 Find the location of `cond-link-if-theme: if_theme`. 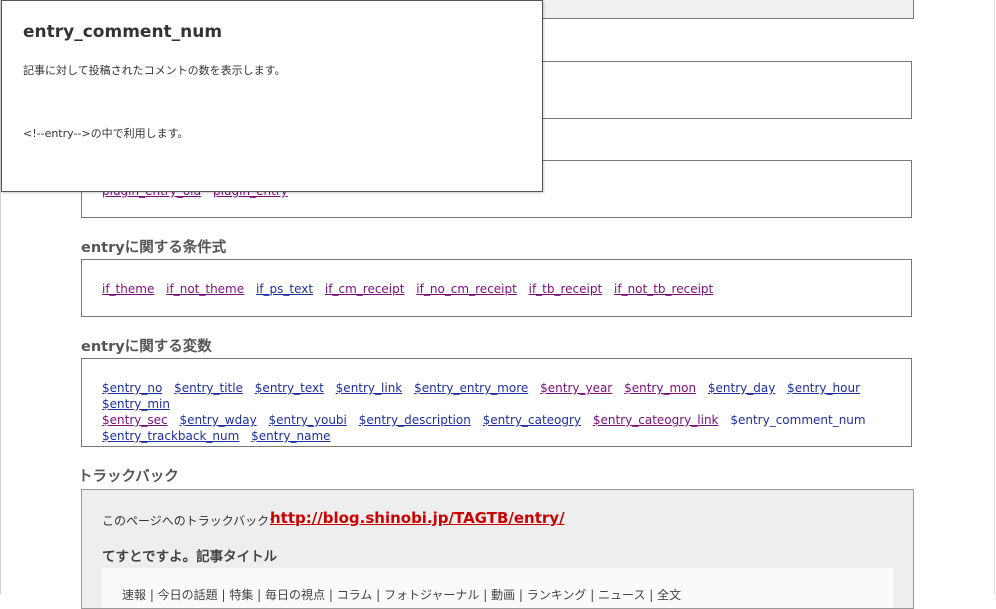

cond-link-if-theme: if_theme is located at coordinates (128, 289).